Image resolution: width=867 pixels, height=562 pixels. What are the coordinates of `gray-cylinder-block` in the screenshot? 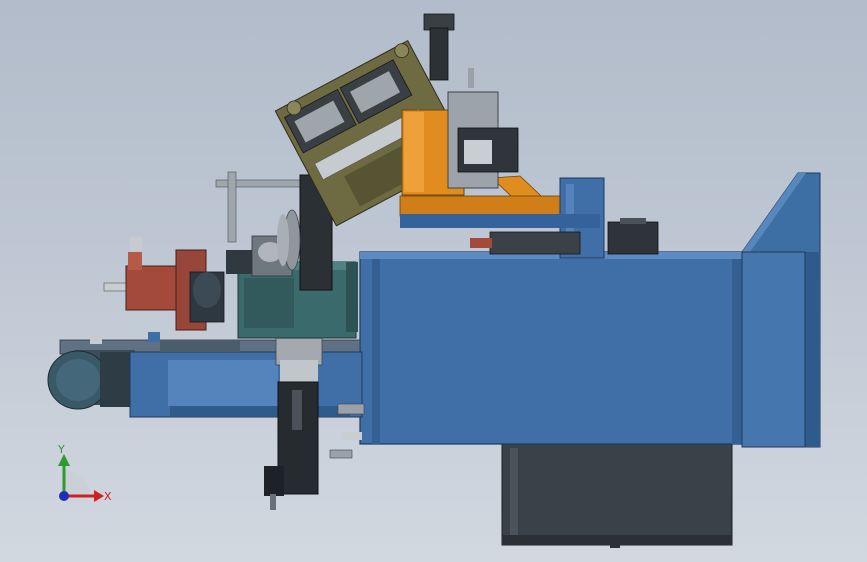 It's located at (483, 140).